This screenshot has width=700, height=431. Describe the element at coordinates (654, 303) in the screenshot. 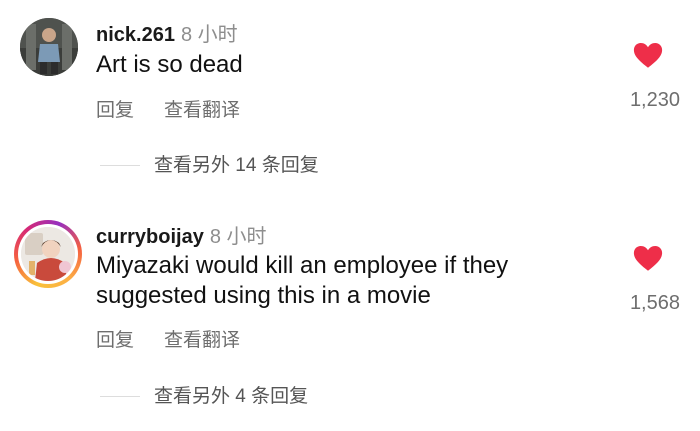

I see `like-count: 1,568` at that location.